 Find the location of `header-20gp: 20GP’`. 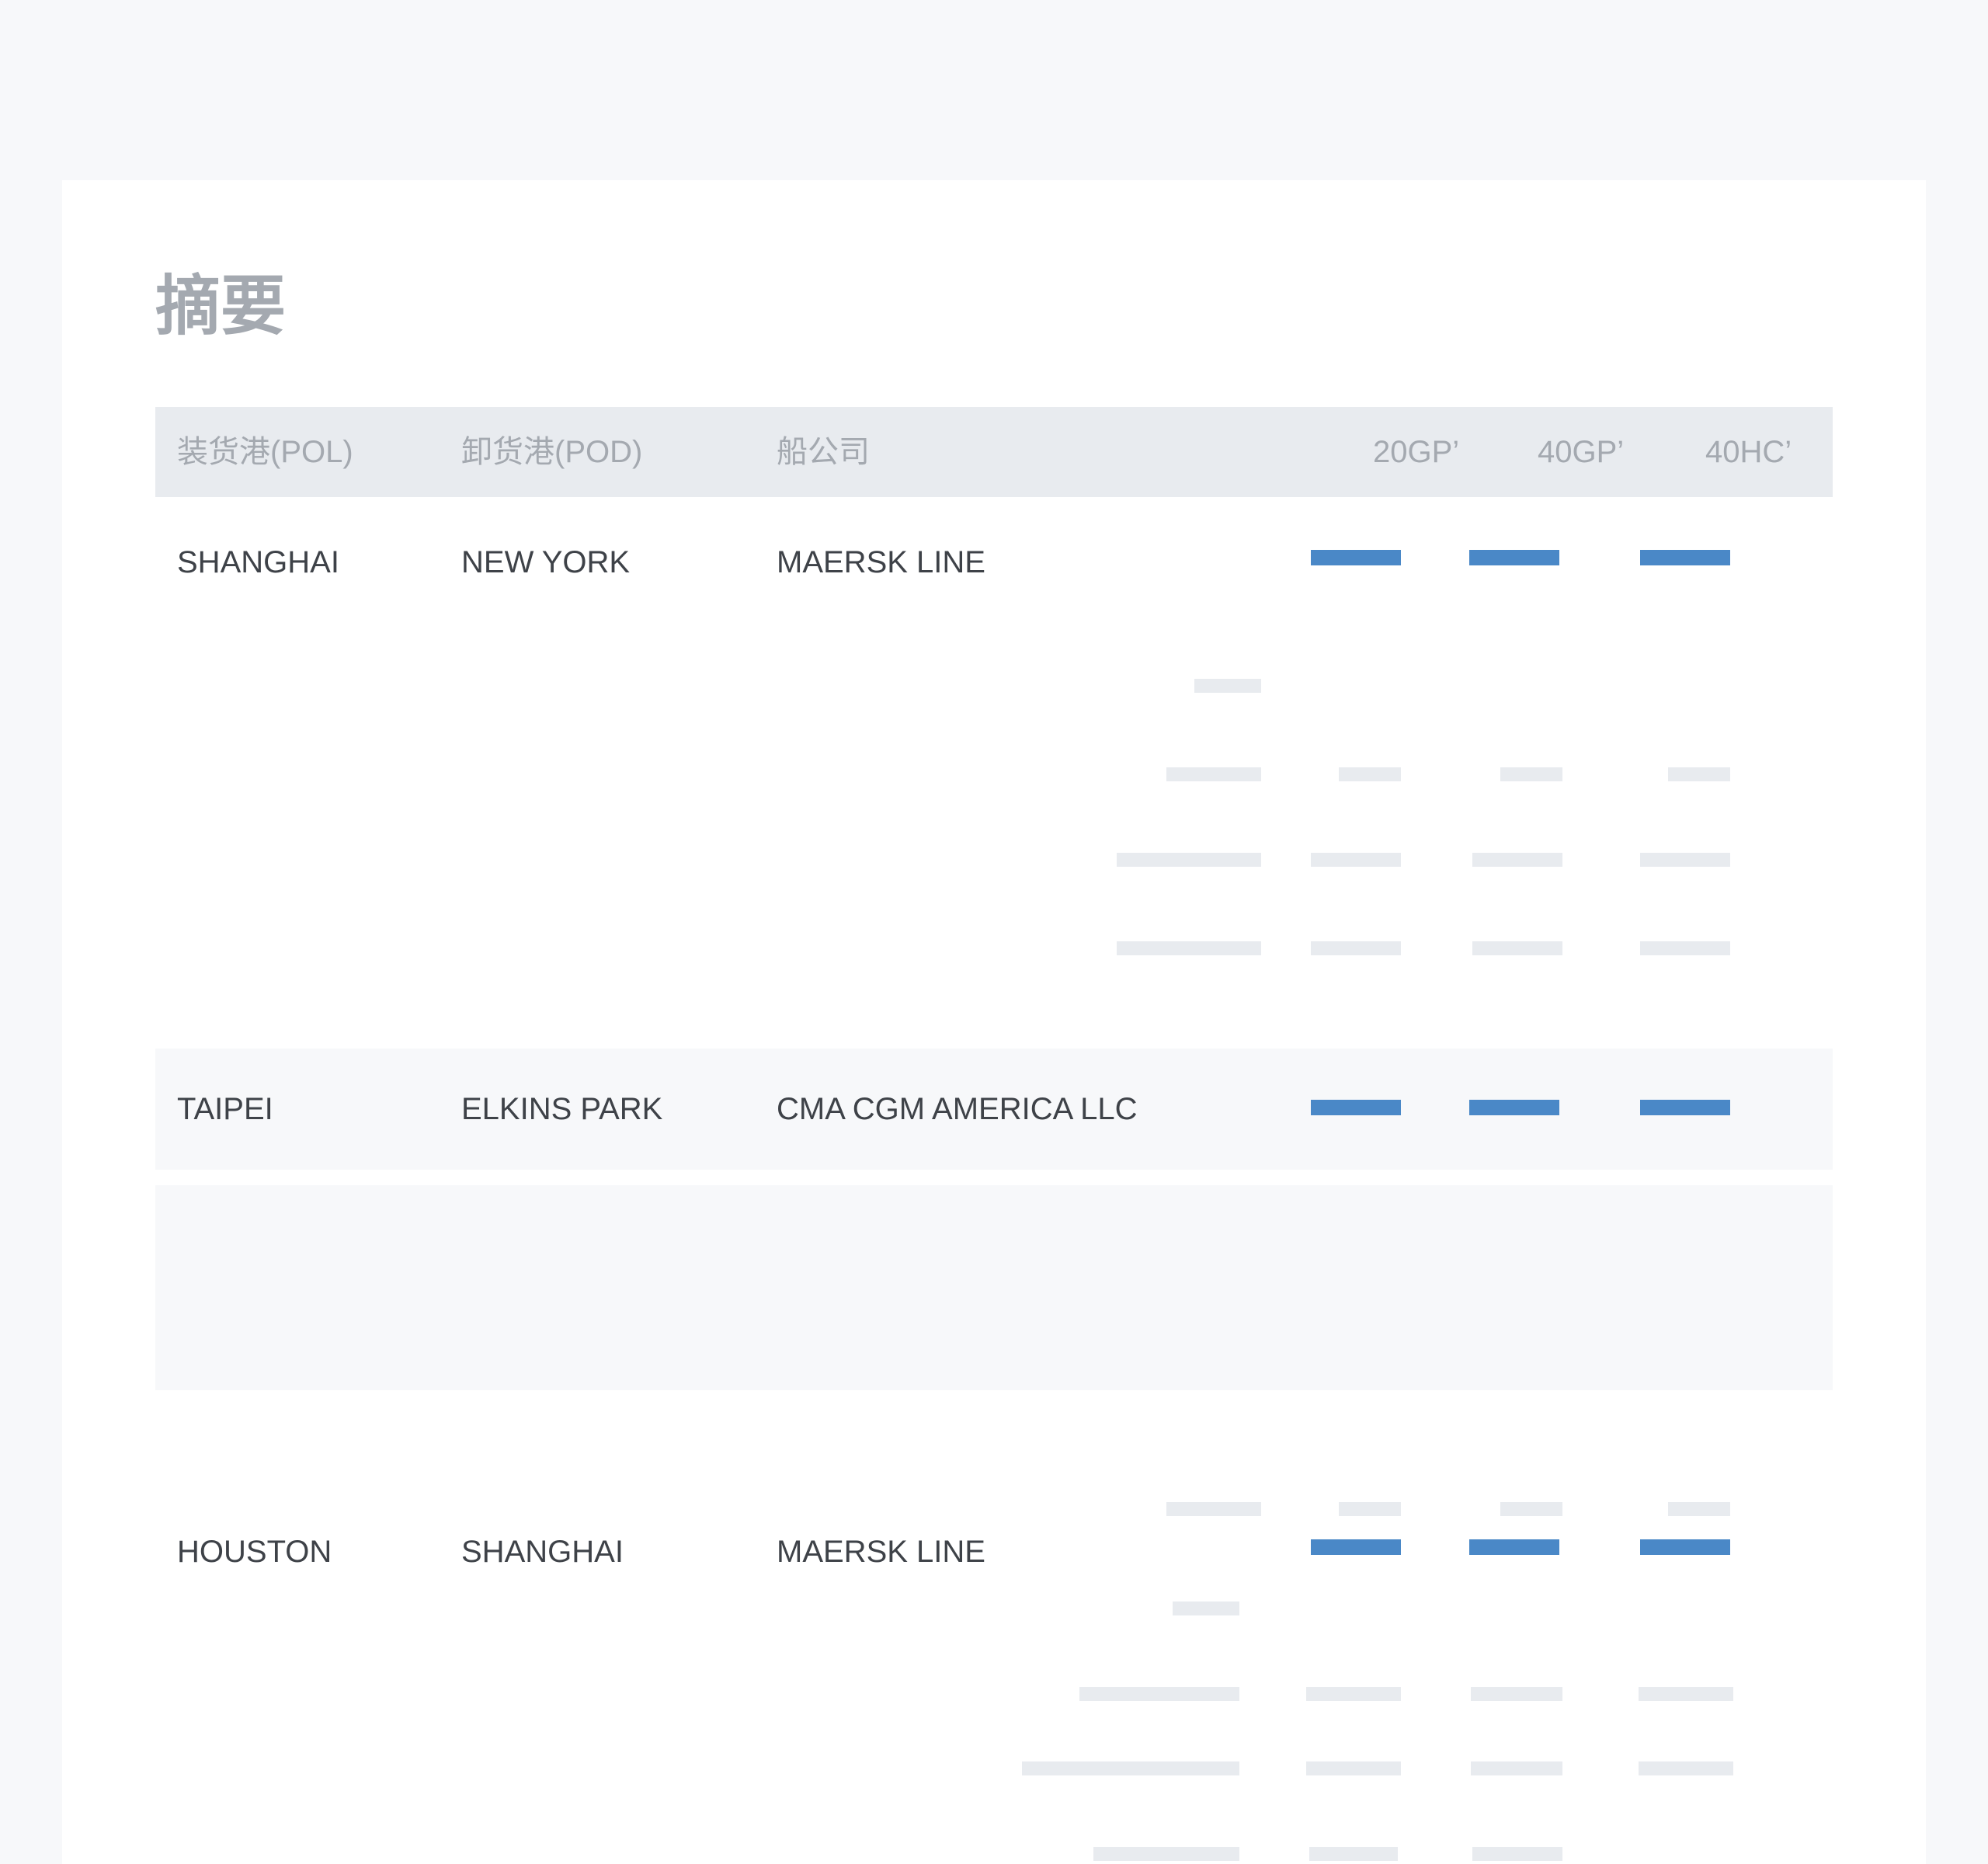

header-20gp: 20GP’ is located at coordinates (1417, 452).